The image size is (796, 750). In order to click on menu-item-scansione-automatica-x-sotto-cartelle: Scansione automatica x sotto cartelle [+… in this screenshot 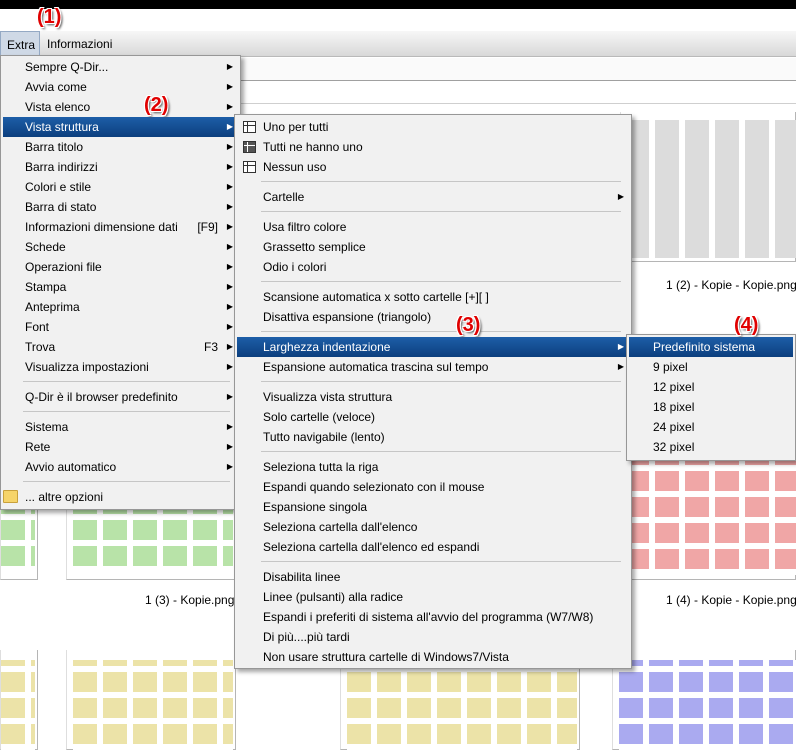, I will do `click(433, 297)`.